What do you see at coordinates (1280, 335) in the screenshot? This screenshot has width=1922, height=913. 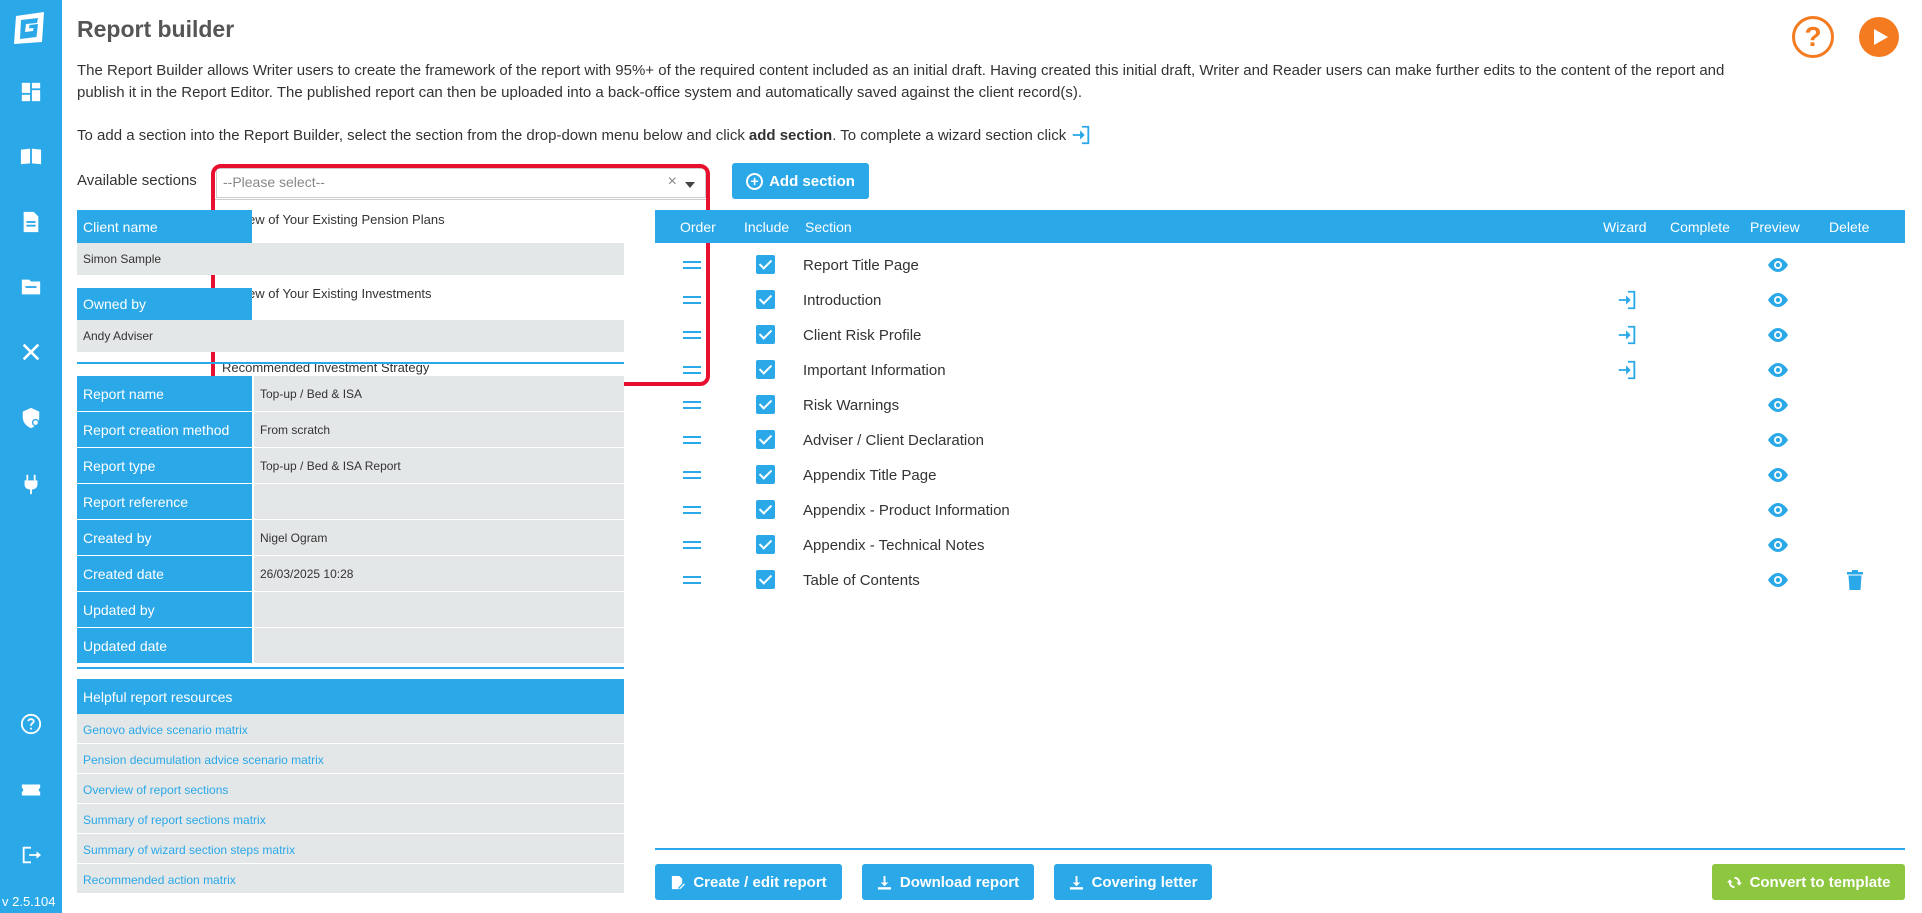 I see `table-row: Client Risk Profile` at bounding box center [1280, 335].